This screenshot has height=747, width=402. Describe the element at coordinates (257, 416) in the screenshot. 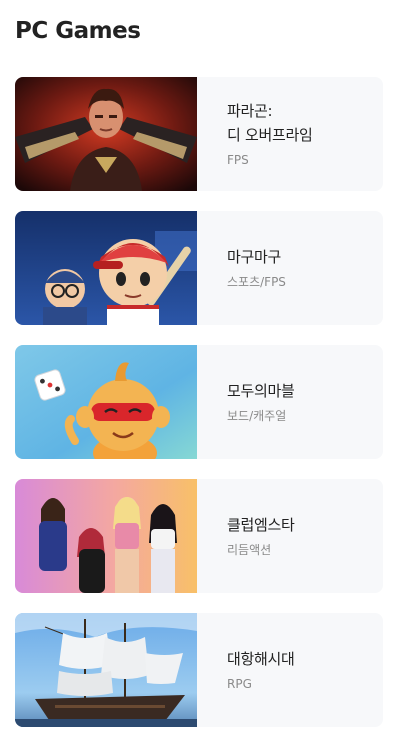

I see `game-genre: 보드/캐주얼` at that location.